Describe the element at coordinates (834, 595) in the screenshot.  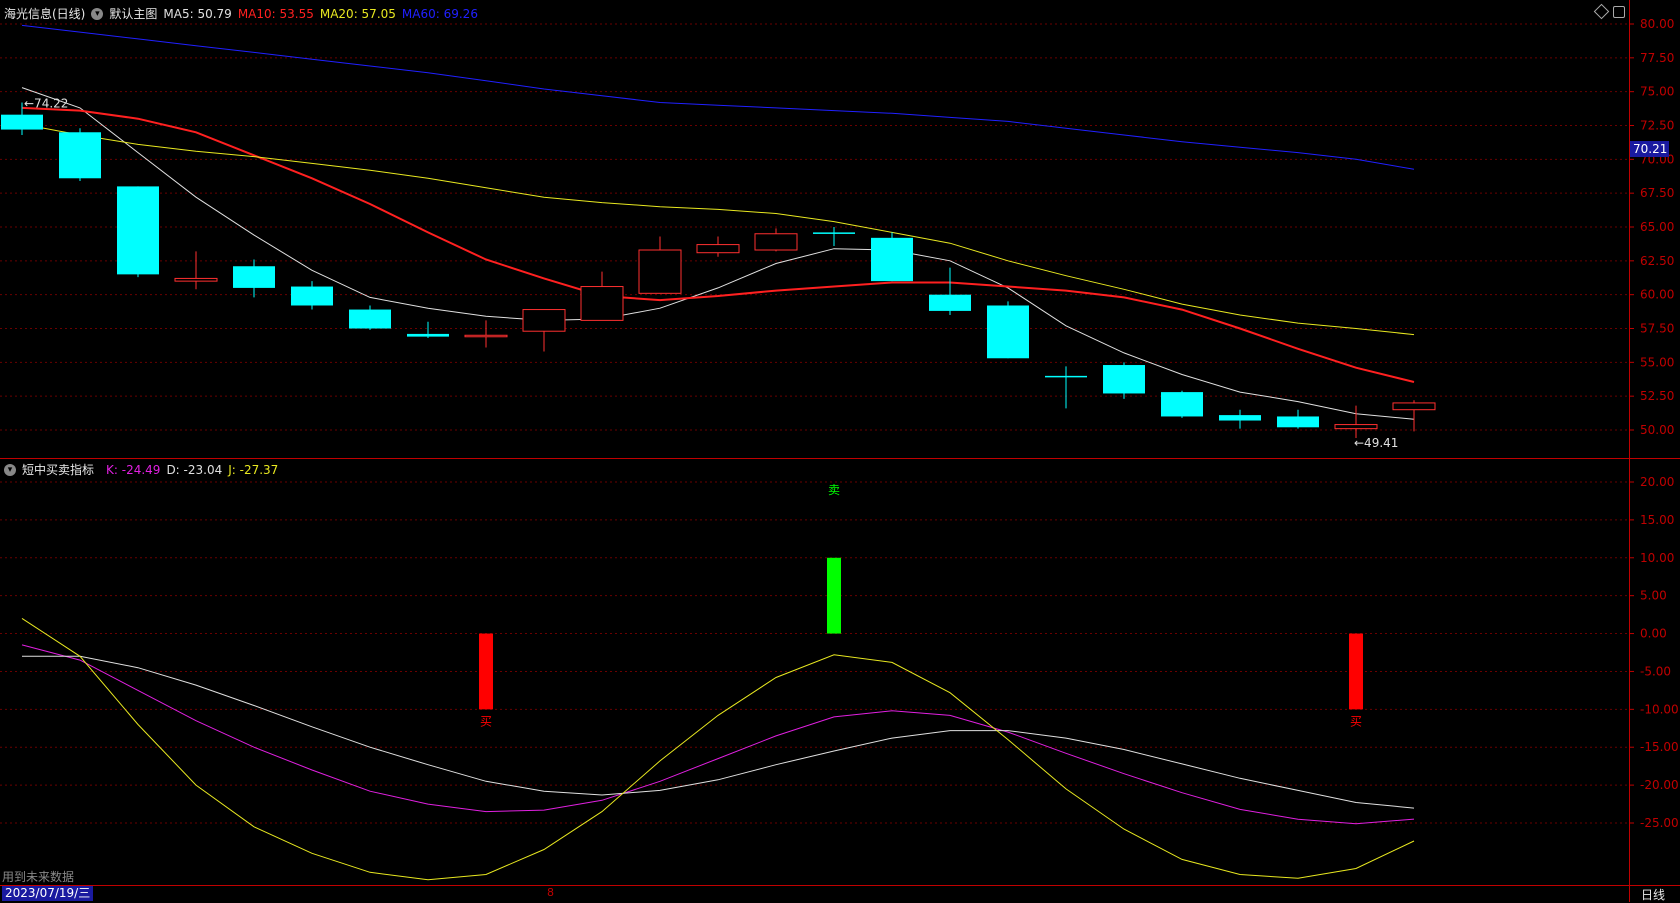
I see `sell-signal-bar` at that location.